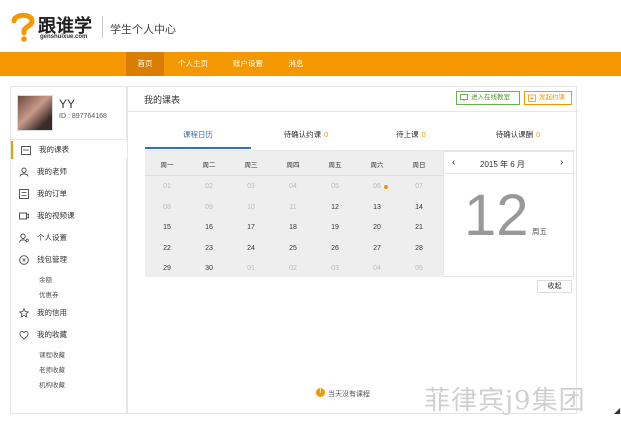 The width and height of the screenshot is (621, 424). What do you see at coordinates (335, 227) in the screenshot?
I see `calendar-day: 19` at bounding box center [335, 227].